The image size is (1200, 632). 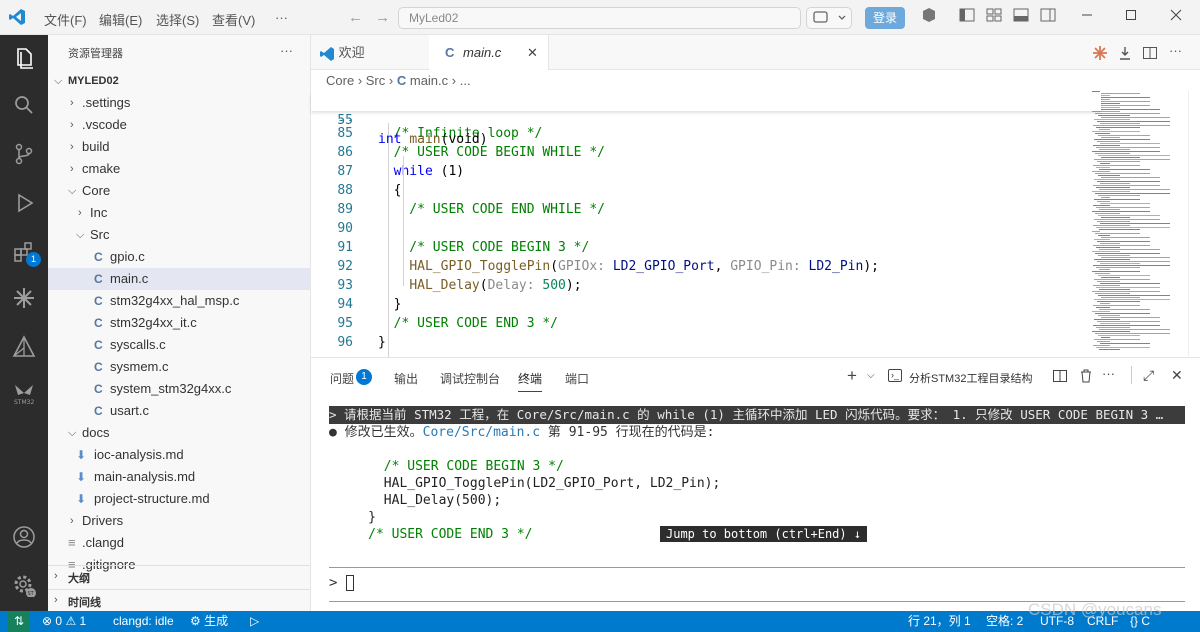 I want to click on tree-item: ⌵ docs, so click(x=179, y=433).